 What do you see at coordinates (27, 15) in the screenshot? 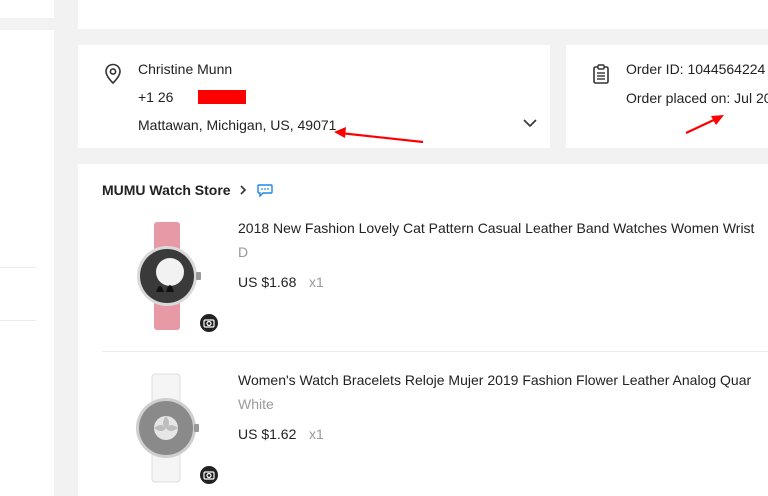
I see `left-top-block` at bounding box center [27, 15].